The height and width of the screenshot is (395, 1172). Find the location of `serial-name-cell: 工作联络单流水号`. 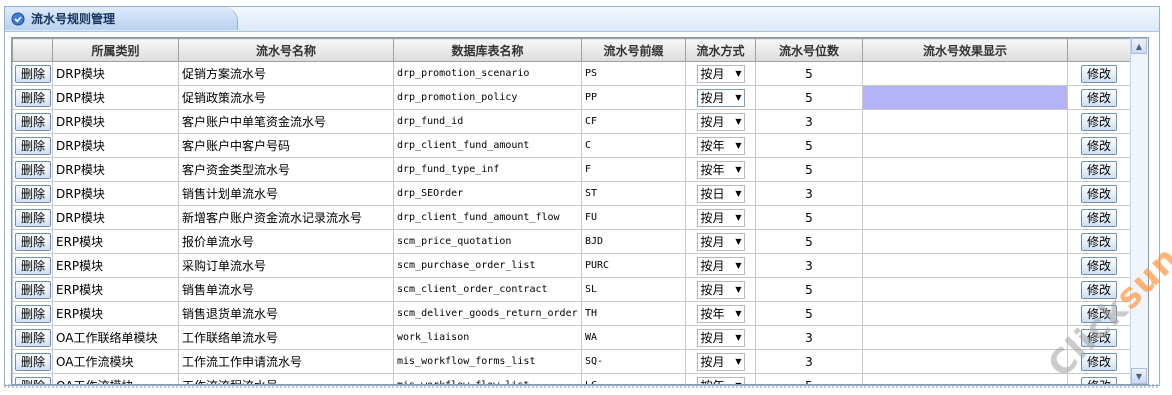

serial-name-cell: 工作联络单流水号 is located at coordinates (286, 337).